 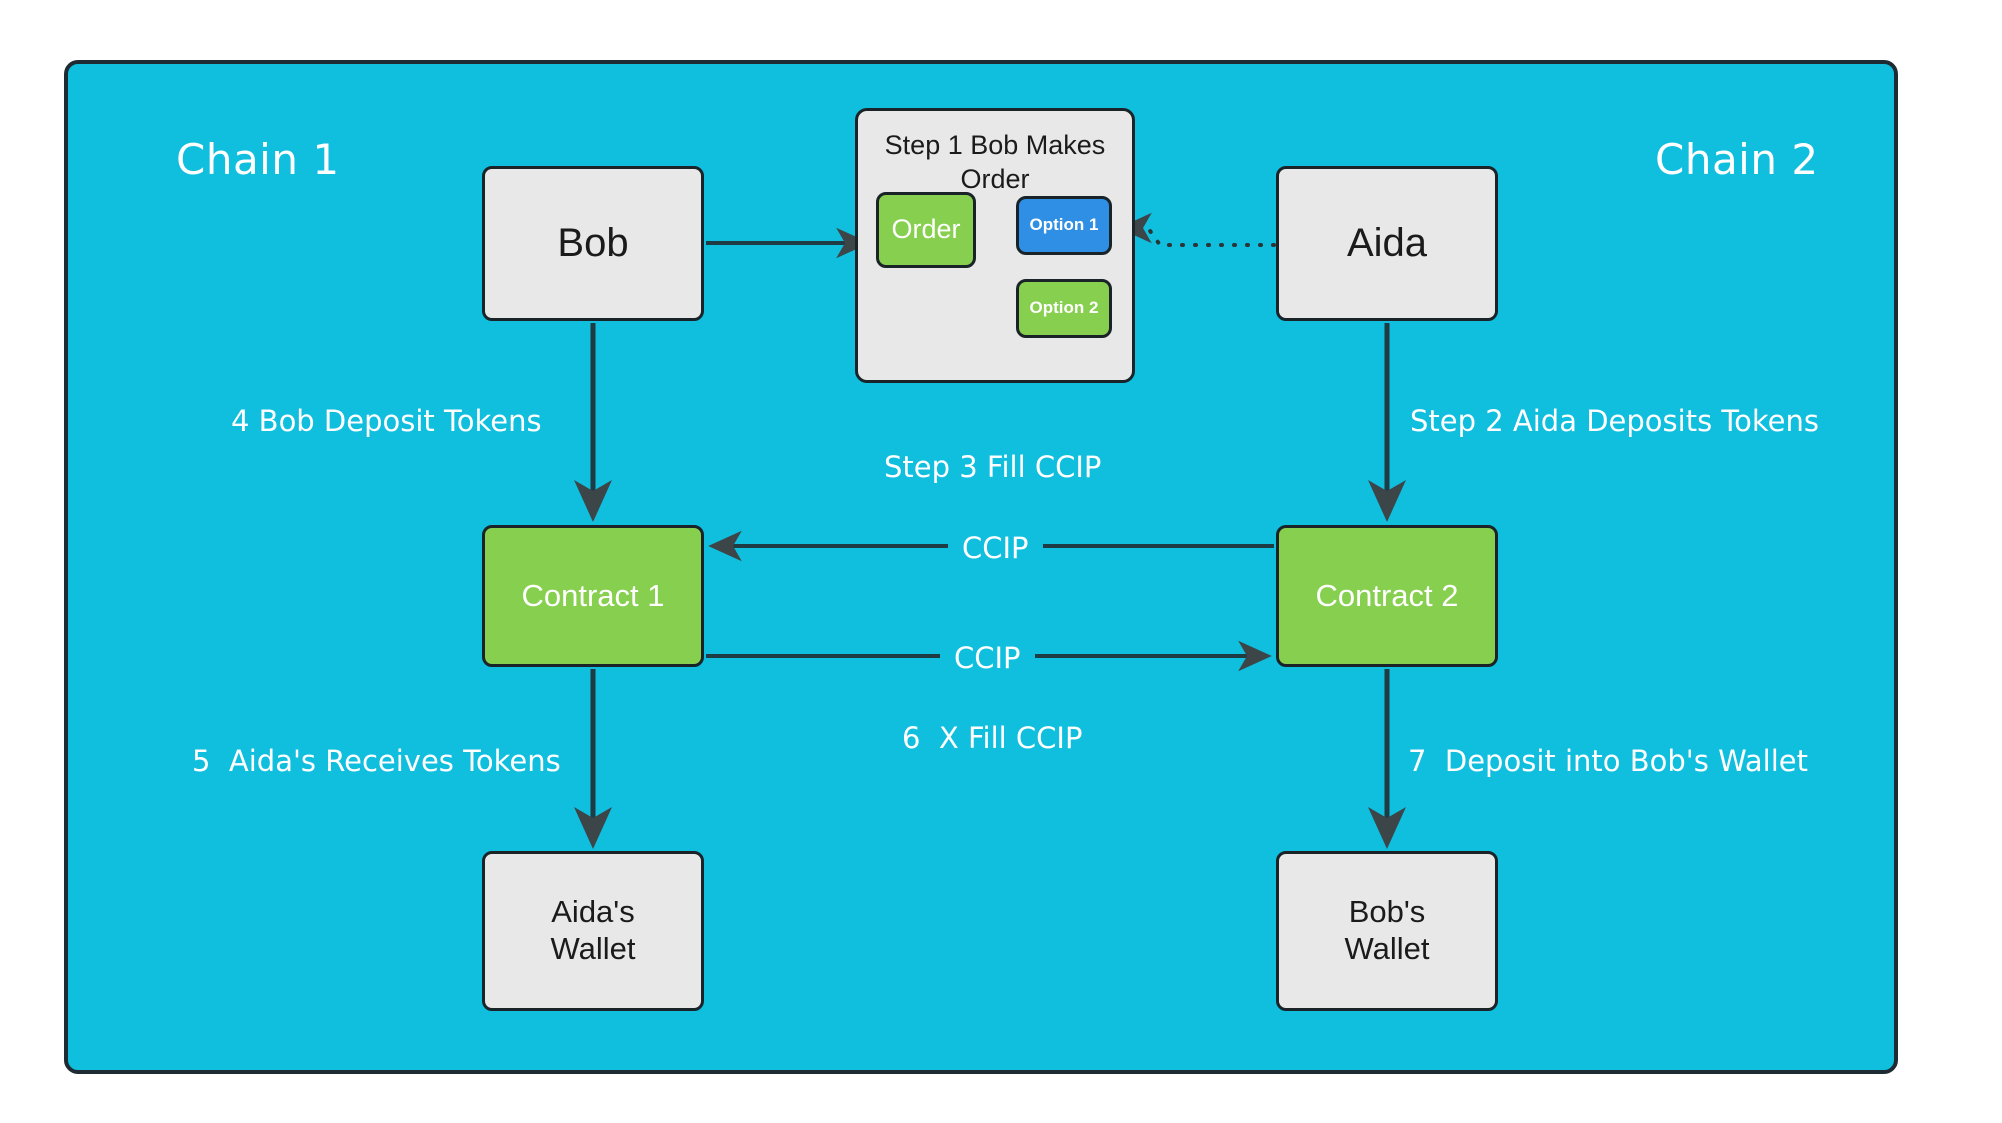 I want to click on node-contract-2-label: Contract 2, so click(x=1387, y=595).